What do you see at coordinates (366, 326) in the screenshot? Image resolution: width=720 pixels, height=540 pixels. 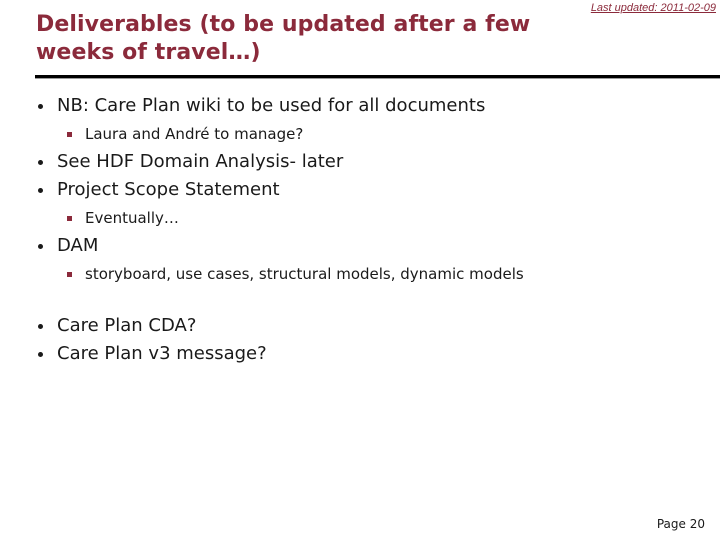 I see `bullet-item: Care Plan CDA?` at bounding box center [366, 326].